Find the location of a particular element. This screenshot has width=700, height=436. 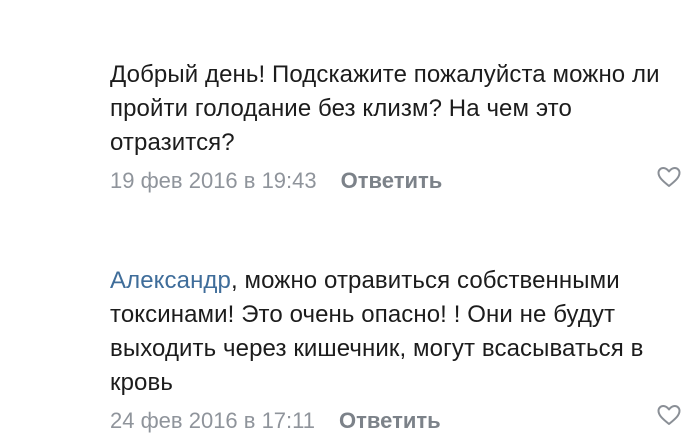

comment-author-link: Александр is located at coordinates (170, 280).